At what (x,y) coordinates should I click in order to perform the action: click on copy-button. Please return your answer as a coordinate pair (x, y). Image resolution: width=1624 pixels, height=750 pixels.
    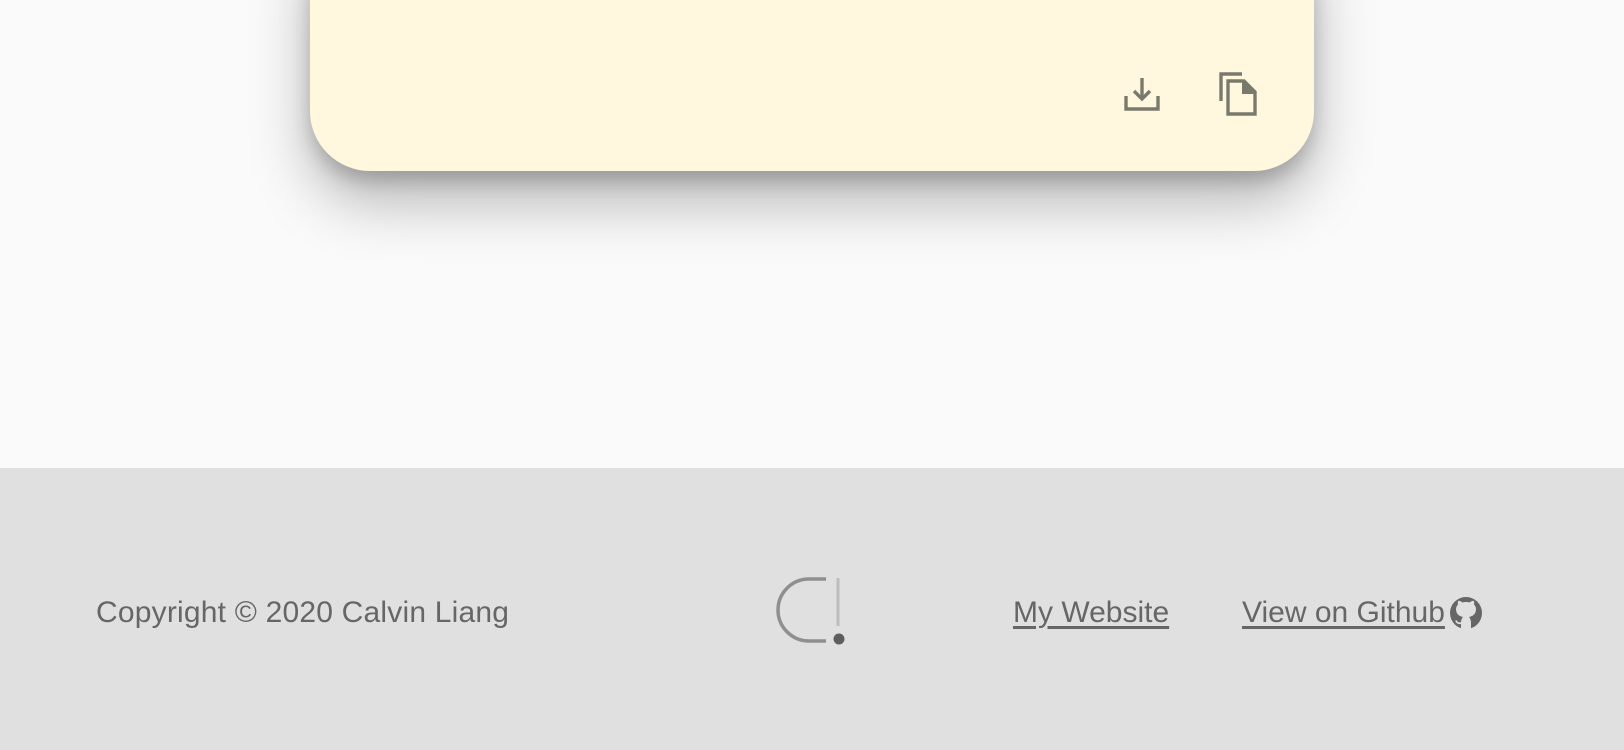
    Looking at the image, I should click on (1238, 94).